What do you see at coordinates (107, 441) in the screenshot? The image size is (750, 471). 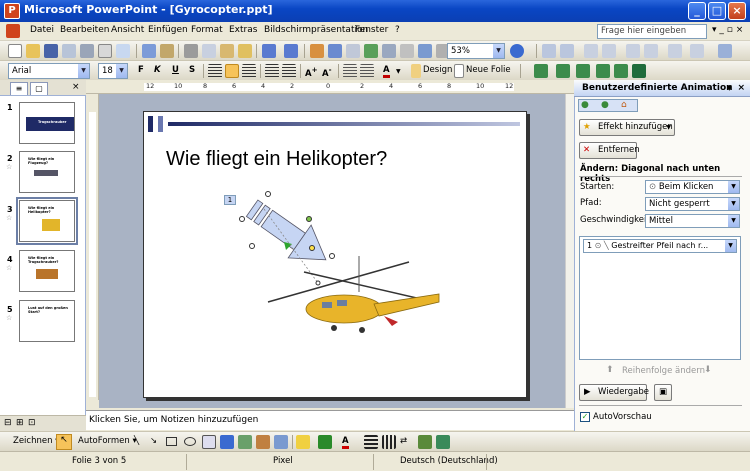 I see `autoshapes-button: AutoFormen ▾` at bounding box center [107, 441].